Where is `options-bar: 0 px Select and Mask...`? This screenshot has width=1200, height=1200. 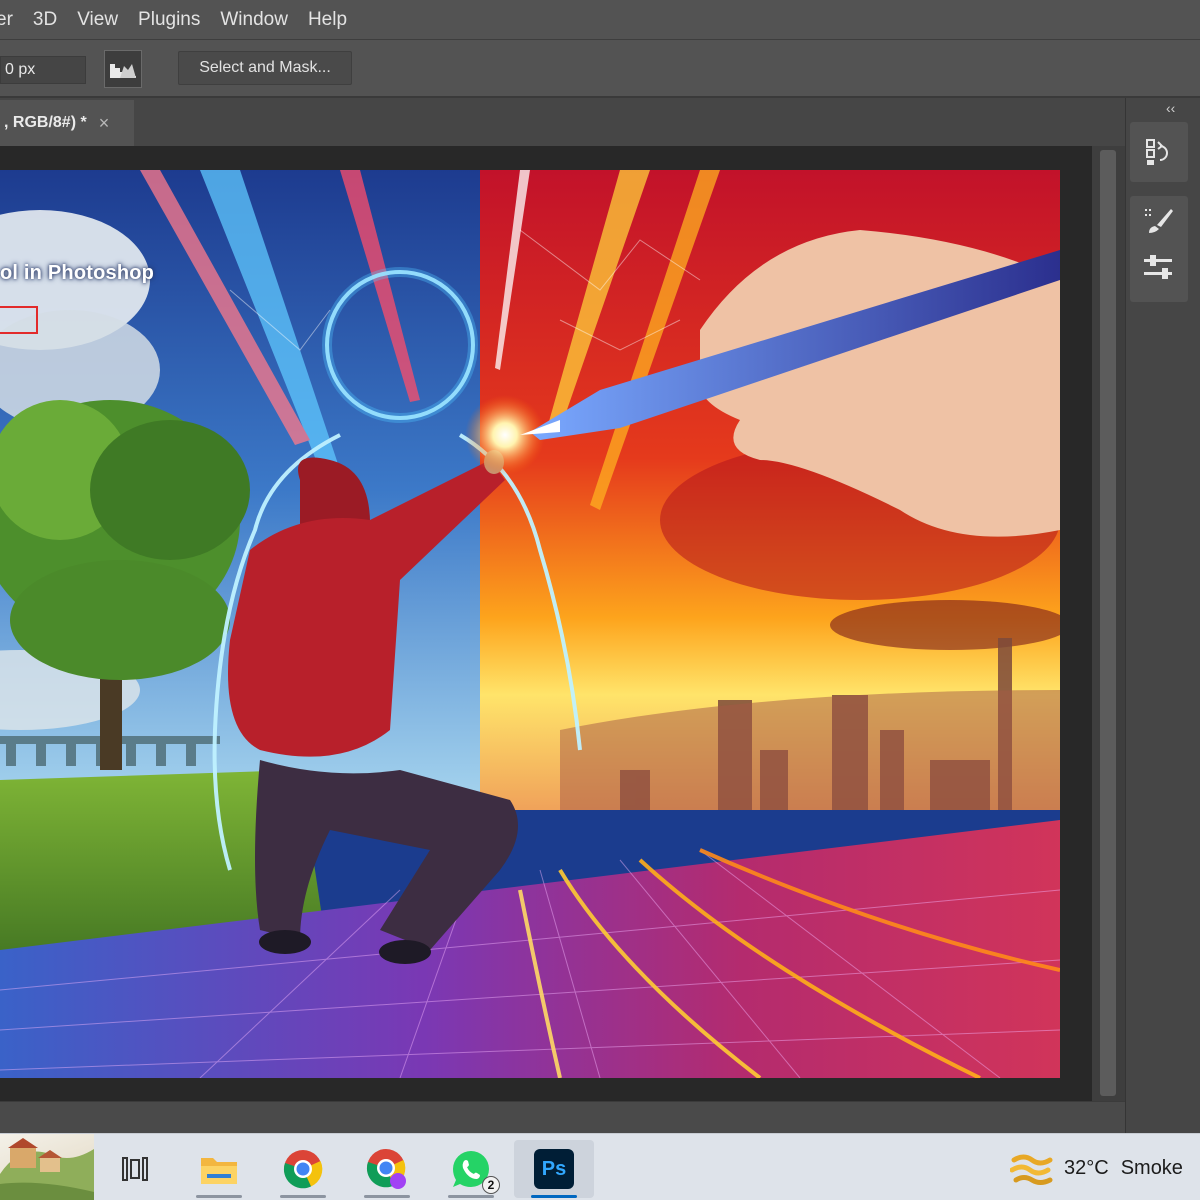
options-bar: 0 px Select and Mask... is located at coordinates (600, 69).